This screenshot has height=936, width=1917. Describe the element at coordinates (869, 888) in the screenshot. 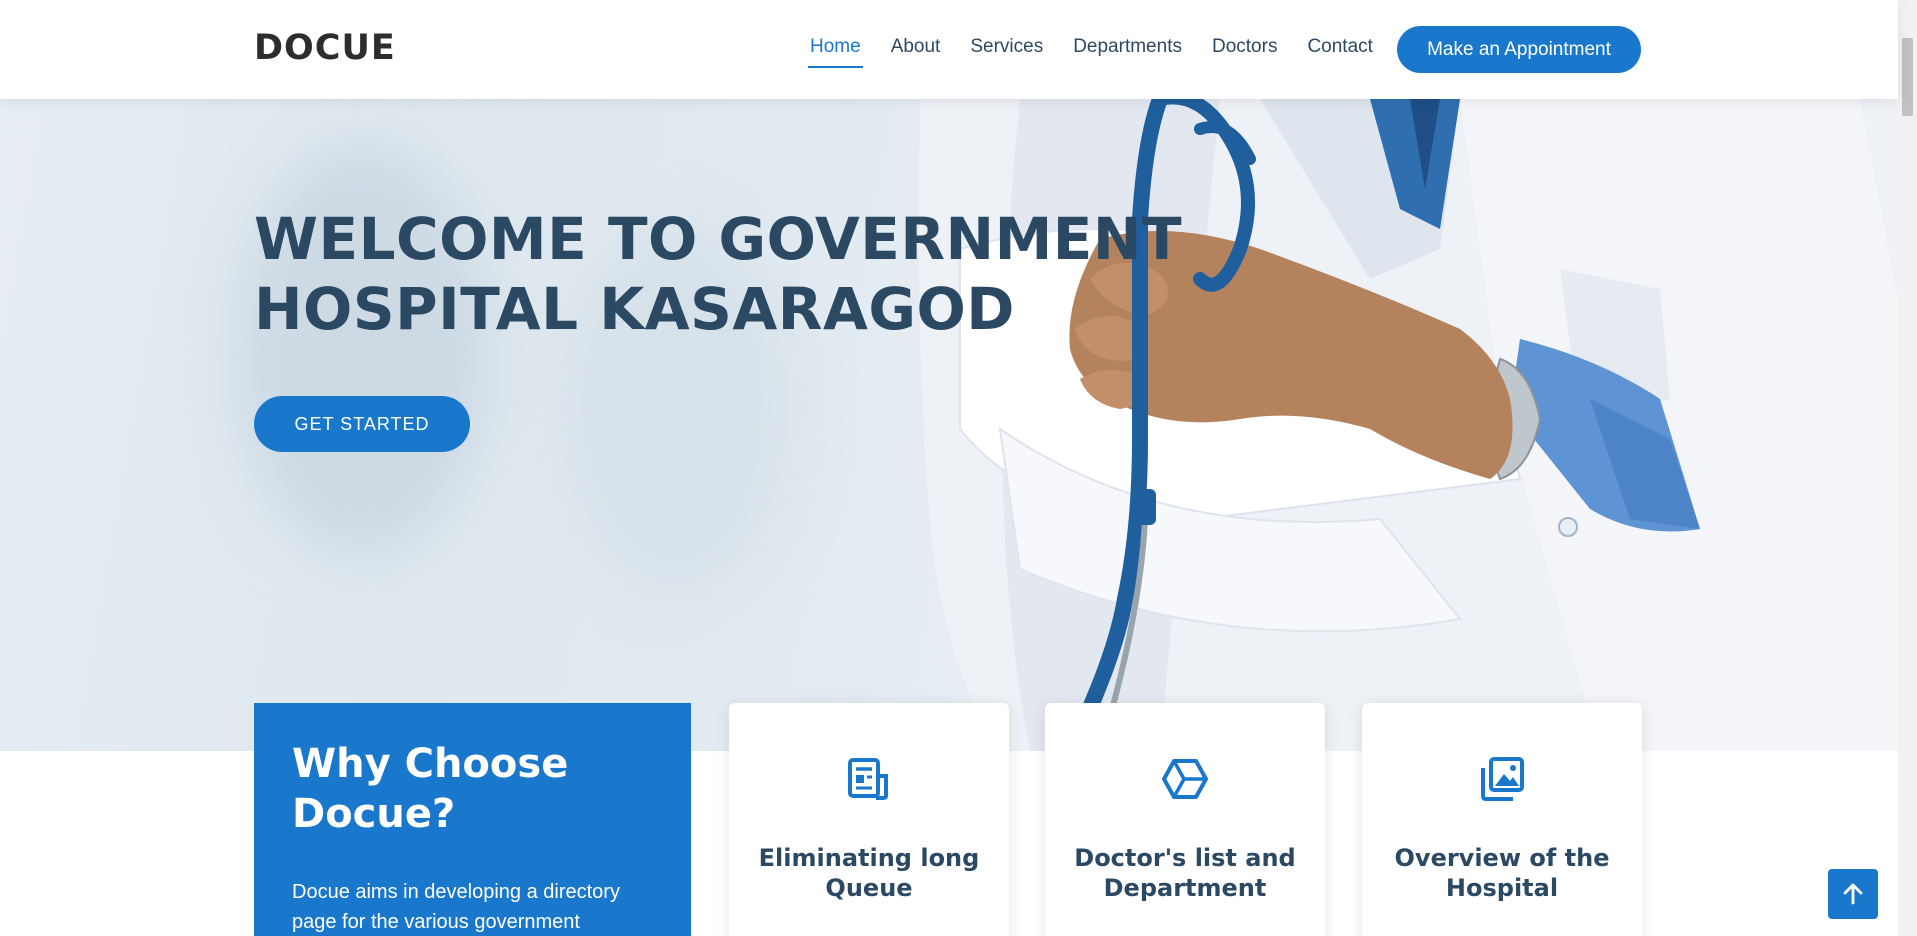

I see `card-title-line2: Queue` at that location.